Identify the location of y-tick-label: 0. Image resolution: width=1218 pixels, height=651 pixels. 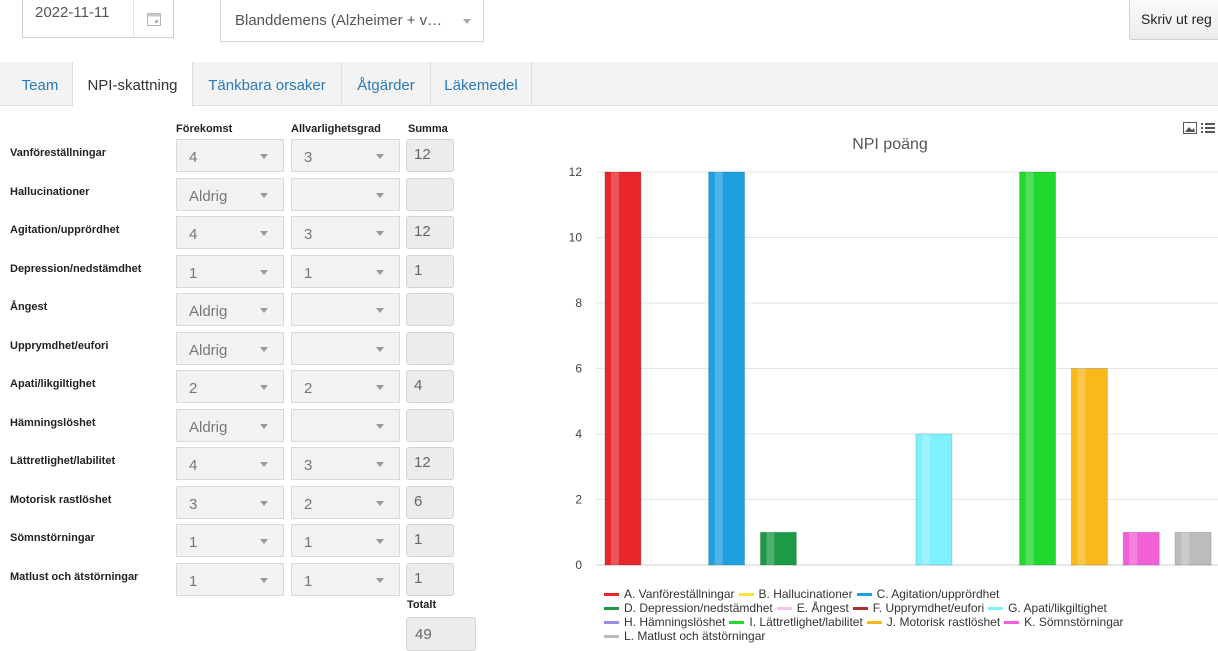
(578, 565).